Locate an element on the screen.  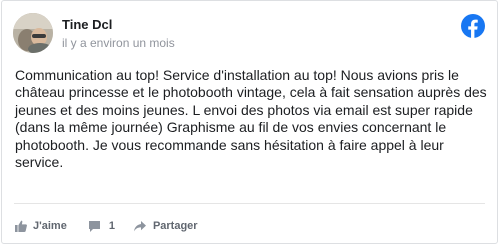
like-label: J'aime is located at coordinates (50, 226).